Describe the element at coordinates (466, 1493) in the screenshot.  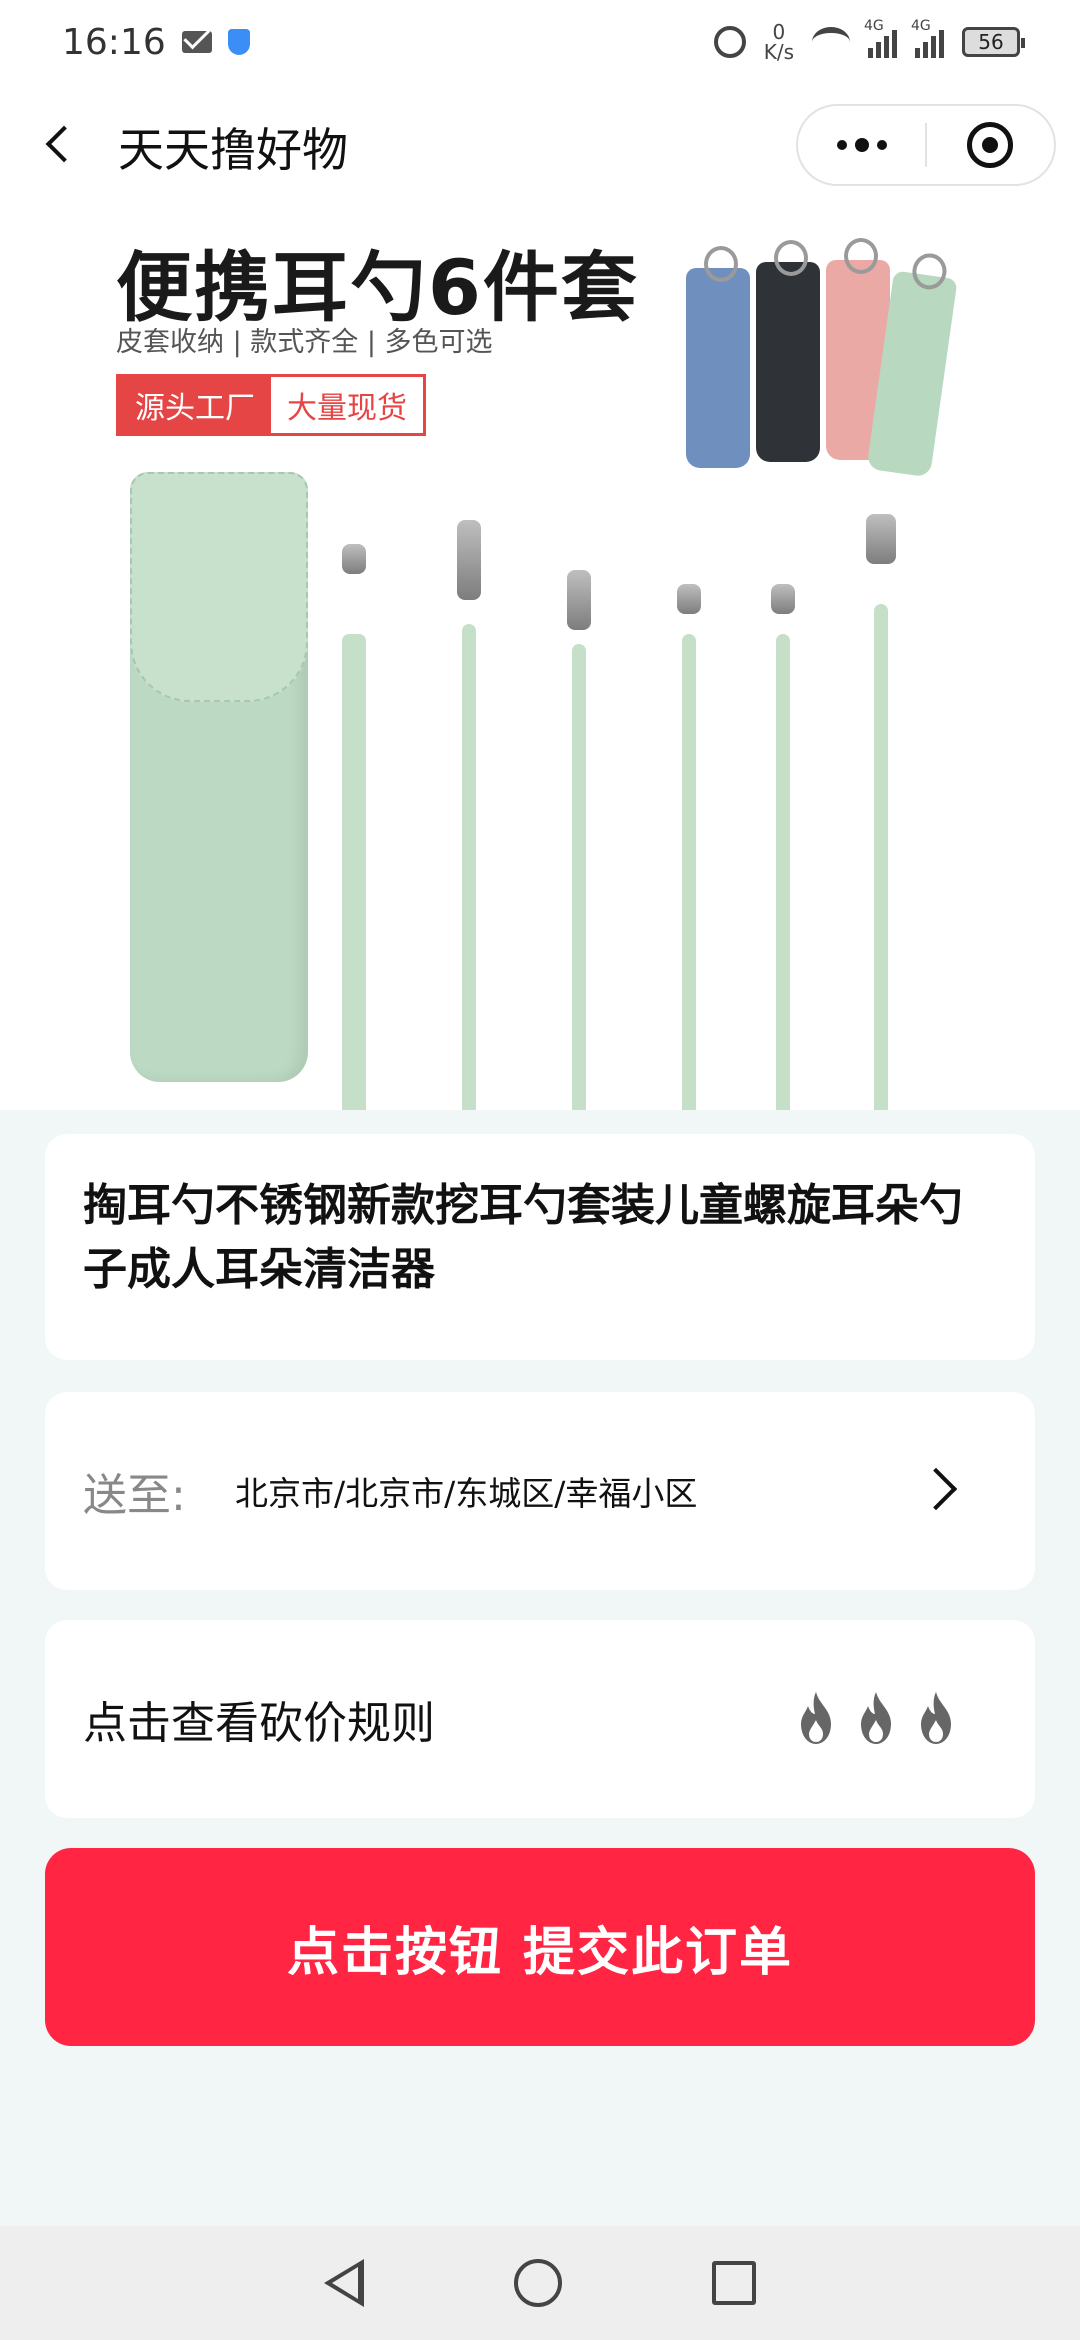
I see `address-value: 北京市/北京市/东城区/幸福小区` at that location.